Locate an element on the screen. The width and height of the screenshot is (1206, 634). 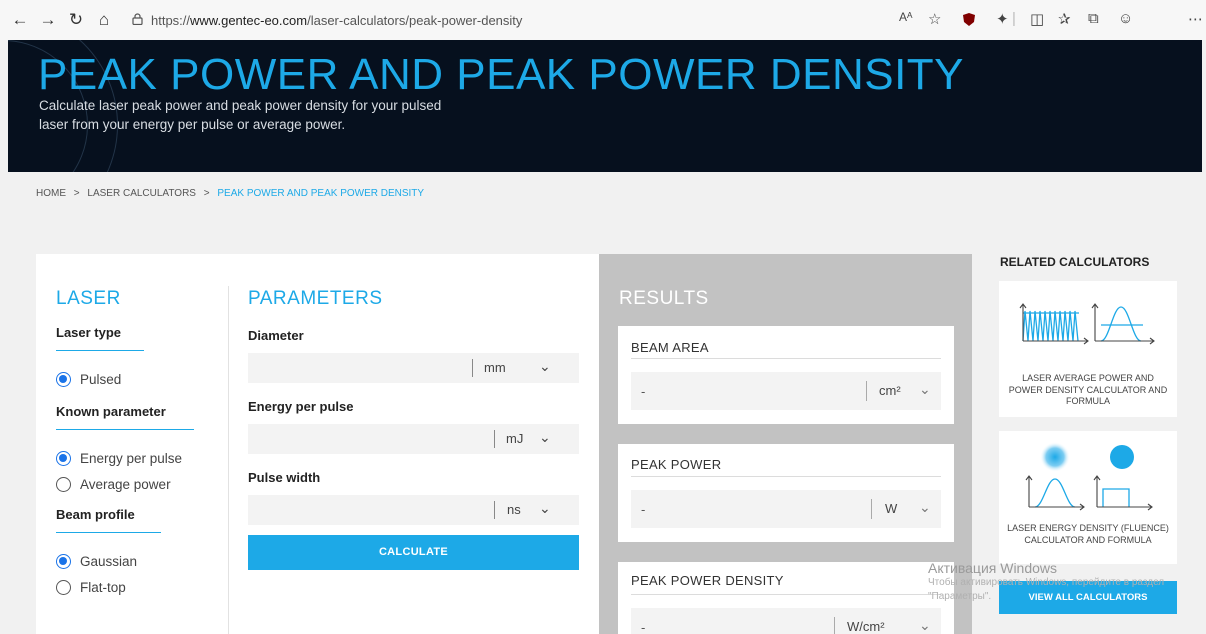
diameter-input: mm ⌄ is located at coordinates (413, 368).